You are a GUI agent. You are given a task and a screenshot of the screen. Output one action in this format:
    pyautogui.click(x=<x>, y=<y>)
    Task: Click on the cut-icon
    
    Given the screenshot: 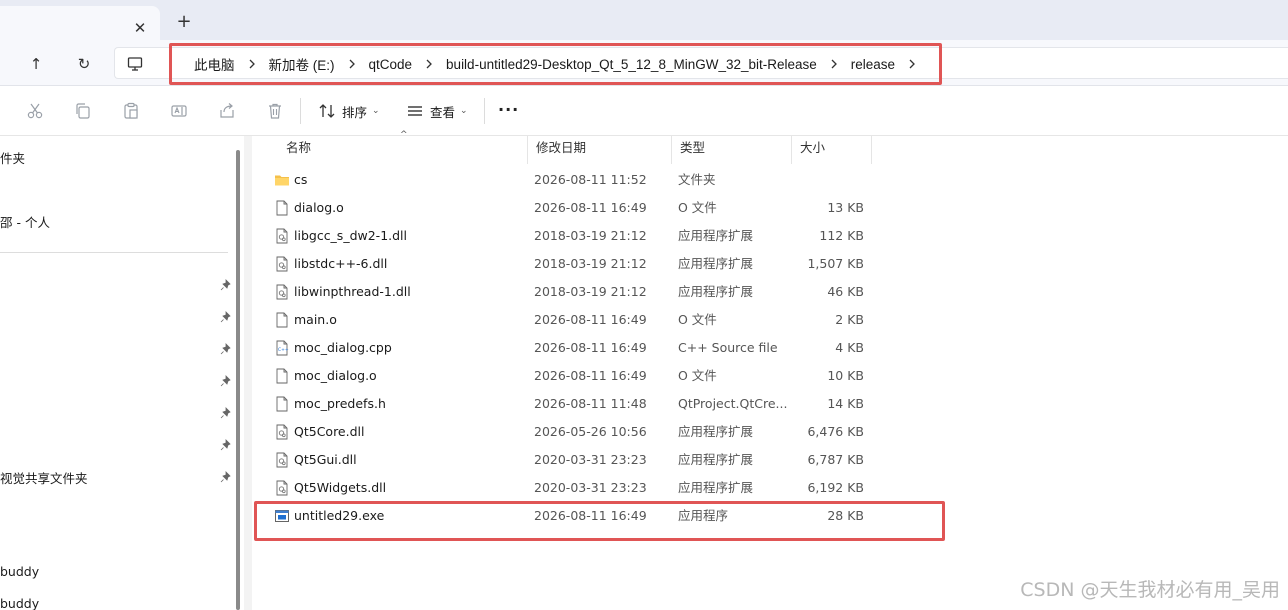 What is the action you would take?
    pyautogui.click(x=35, y=111)
    